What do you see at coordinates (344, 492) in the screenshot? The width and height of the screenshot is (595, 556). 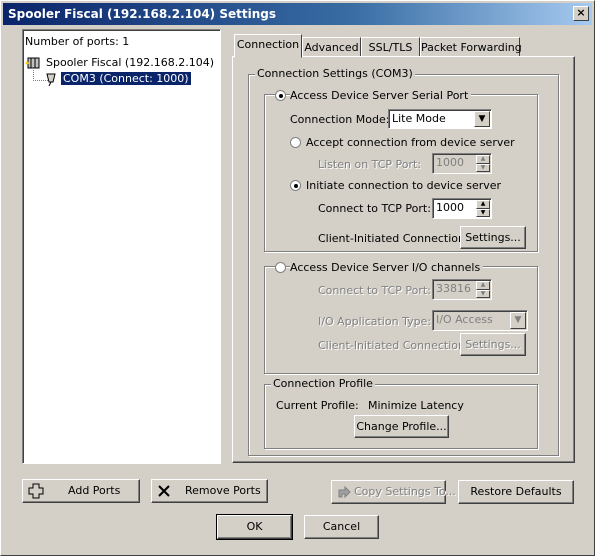 I see `copy-arrow-icon` at bounding box center [344, 492].